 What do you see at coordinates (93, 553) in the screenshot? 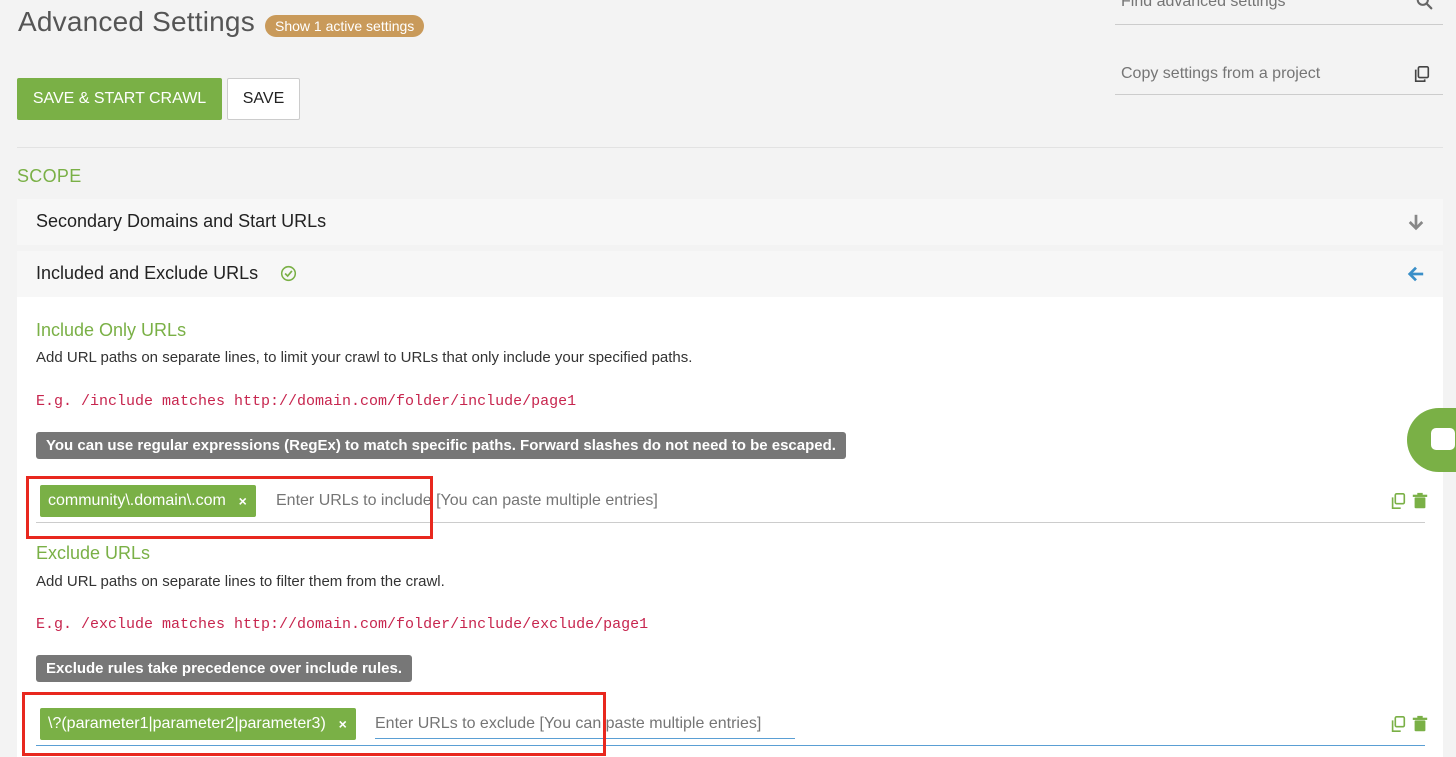
I see `exclude-title: Exclude URLs` at bounding box center [93, 553].